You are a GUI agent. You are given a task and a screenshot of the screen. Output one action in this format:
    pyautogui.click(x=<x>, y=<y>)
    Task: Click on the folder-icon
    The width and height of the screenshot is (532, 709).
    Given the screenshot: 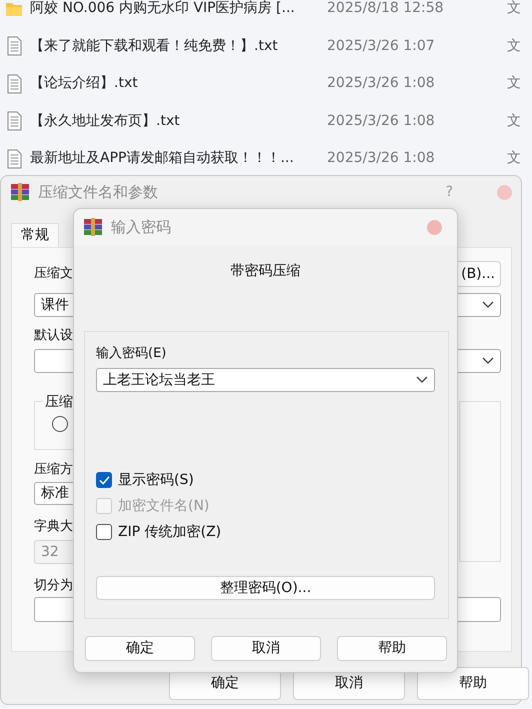 What is the action you would take?
    pyautogui.click(x=14, y=9)
    